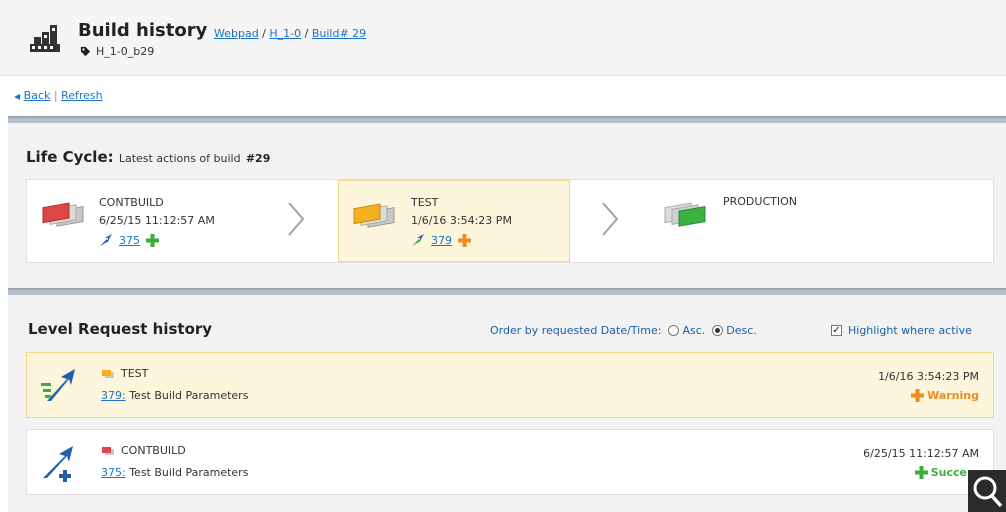 Image resolution: width=1006 pixels, height=512 pixels. What do you see at coordinates (125, 51) in the screenshot?
I see `build-tag-label: H_1-0_b29` at bounding box center [125, 51].